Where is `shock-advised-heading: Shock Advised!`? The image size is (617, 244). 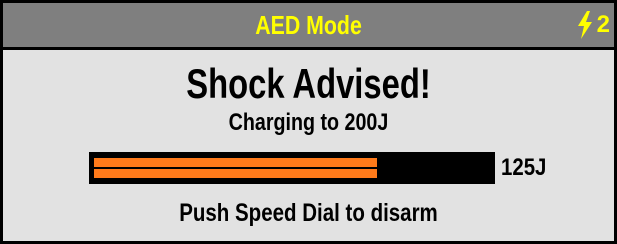 shock-advised-heading: Shock Advised! is located at coordinates (308, 83).